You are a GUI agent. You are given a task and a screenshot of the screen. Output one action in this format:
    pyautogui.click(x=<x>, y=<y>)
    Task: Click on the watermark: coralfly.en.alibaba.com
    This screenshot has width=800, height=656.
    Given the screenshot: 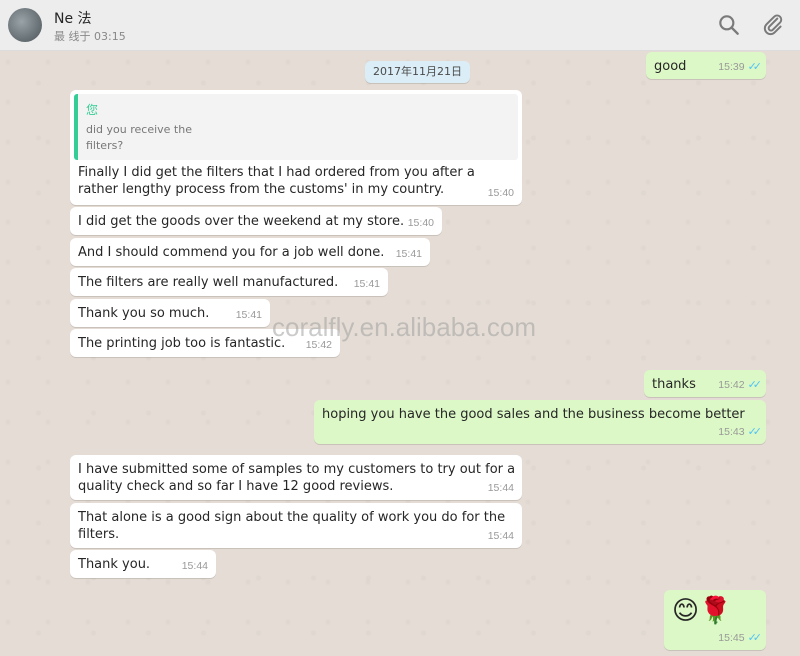 What is the action you would take?
    pyautogui.click(x=404, y=327)
    